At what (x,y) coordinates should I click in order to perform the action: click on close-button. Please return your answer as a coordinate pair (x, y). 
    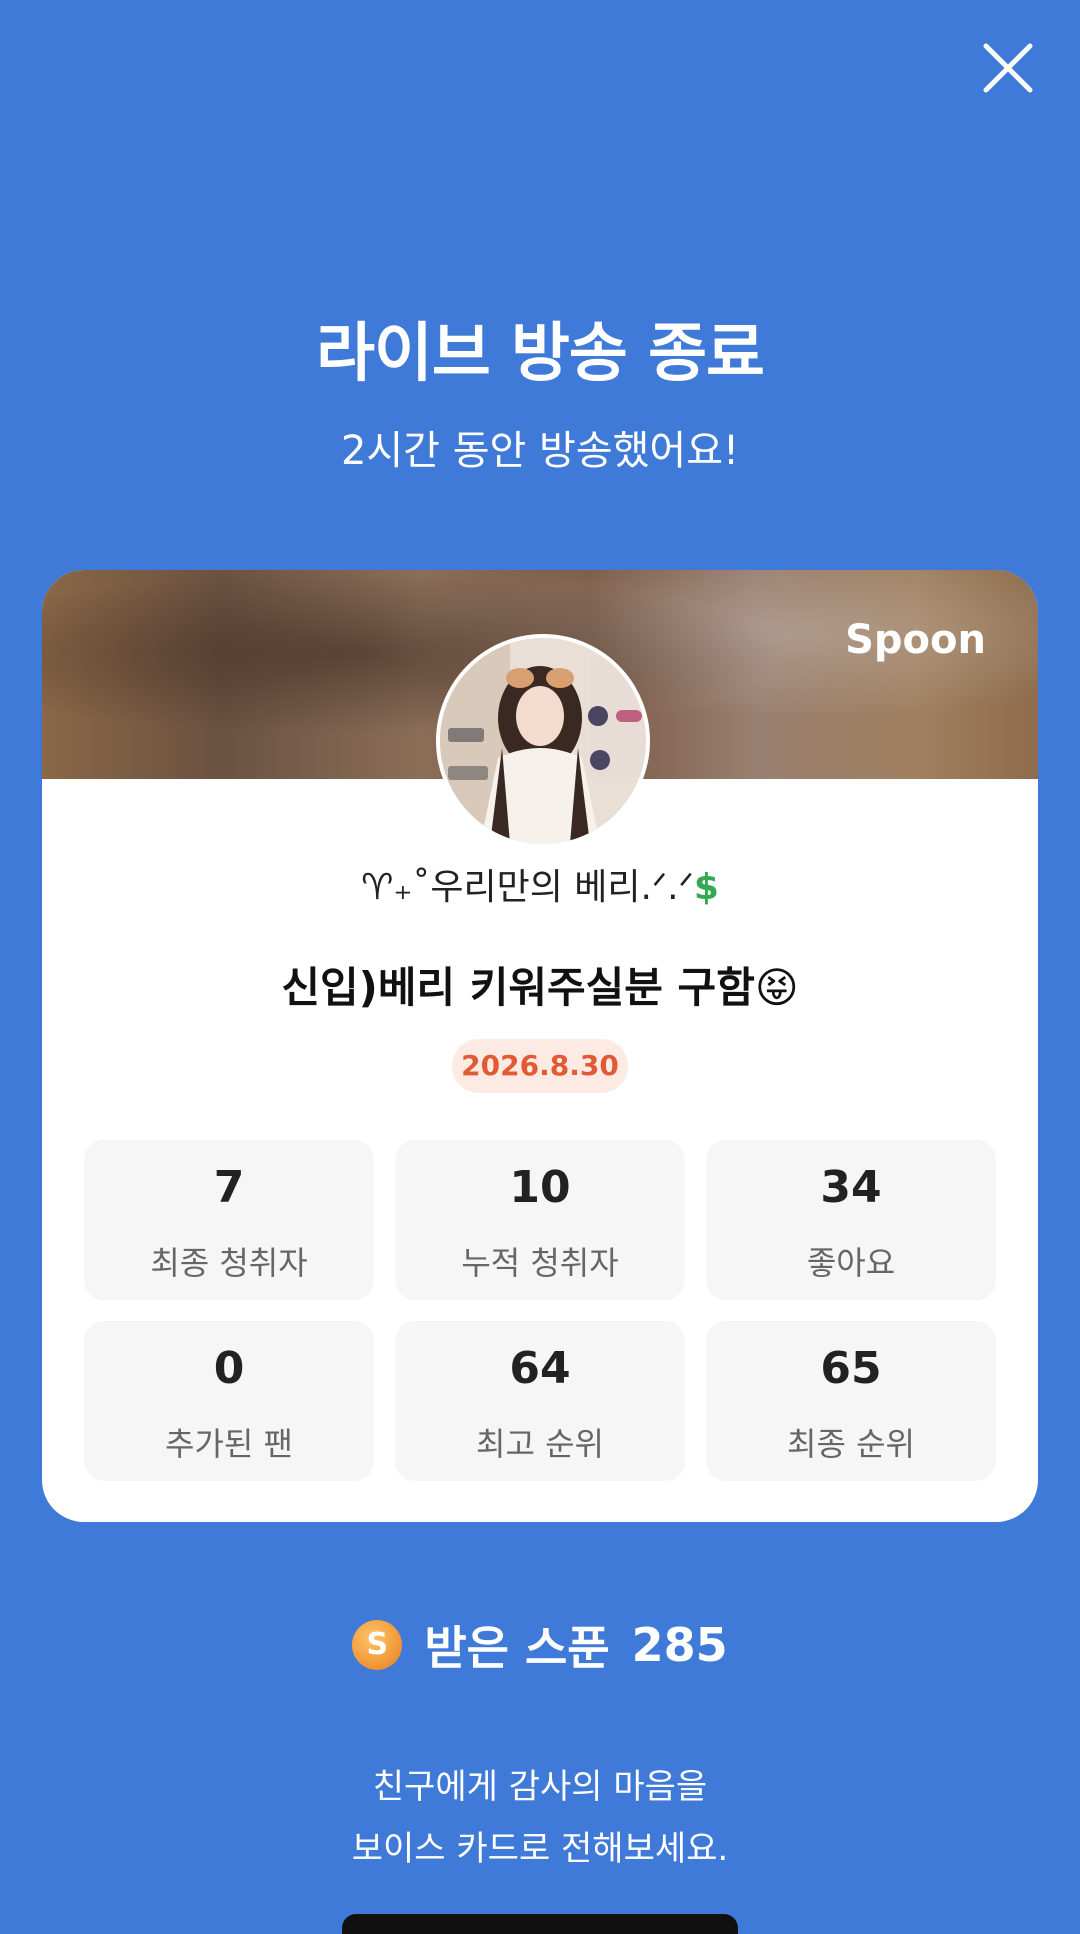
    Looking at the image, I should click on (1008, 68).